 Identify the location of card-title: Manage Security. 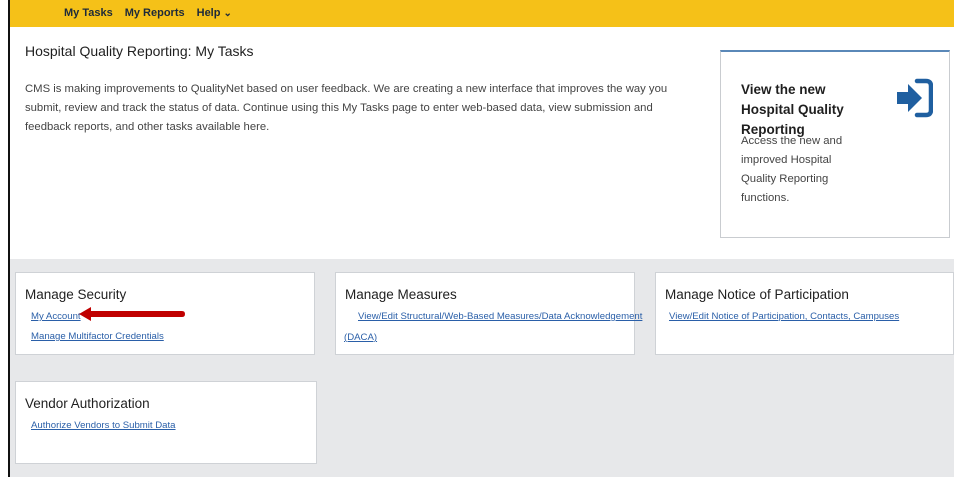
(76, 294).